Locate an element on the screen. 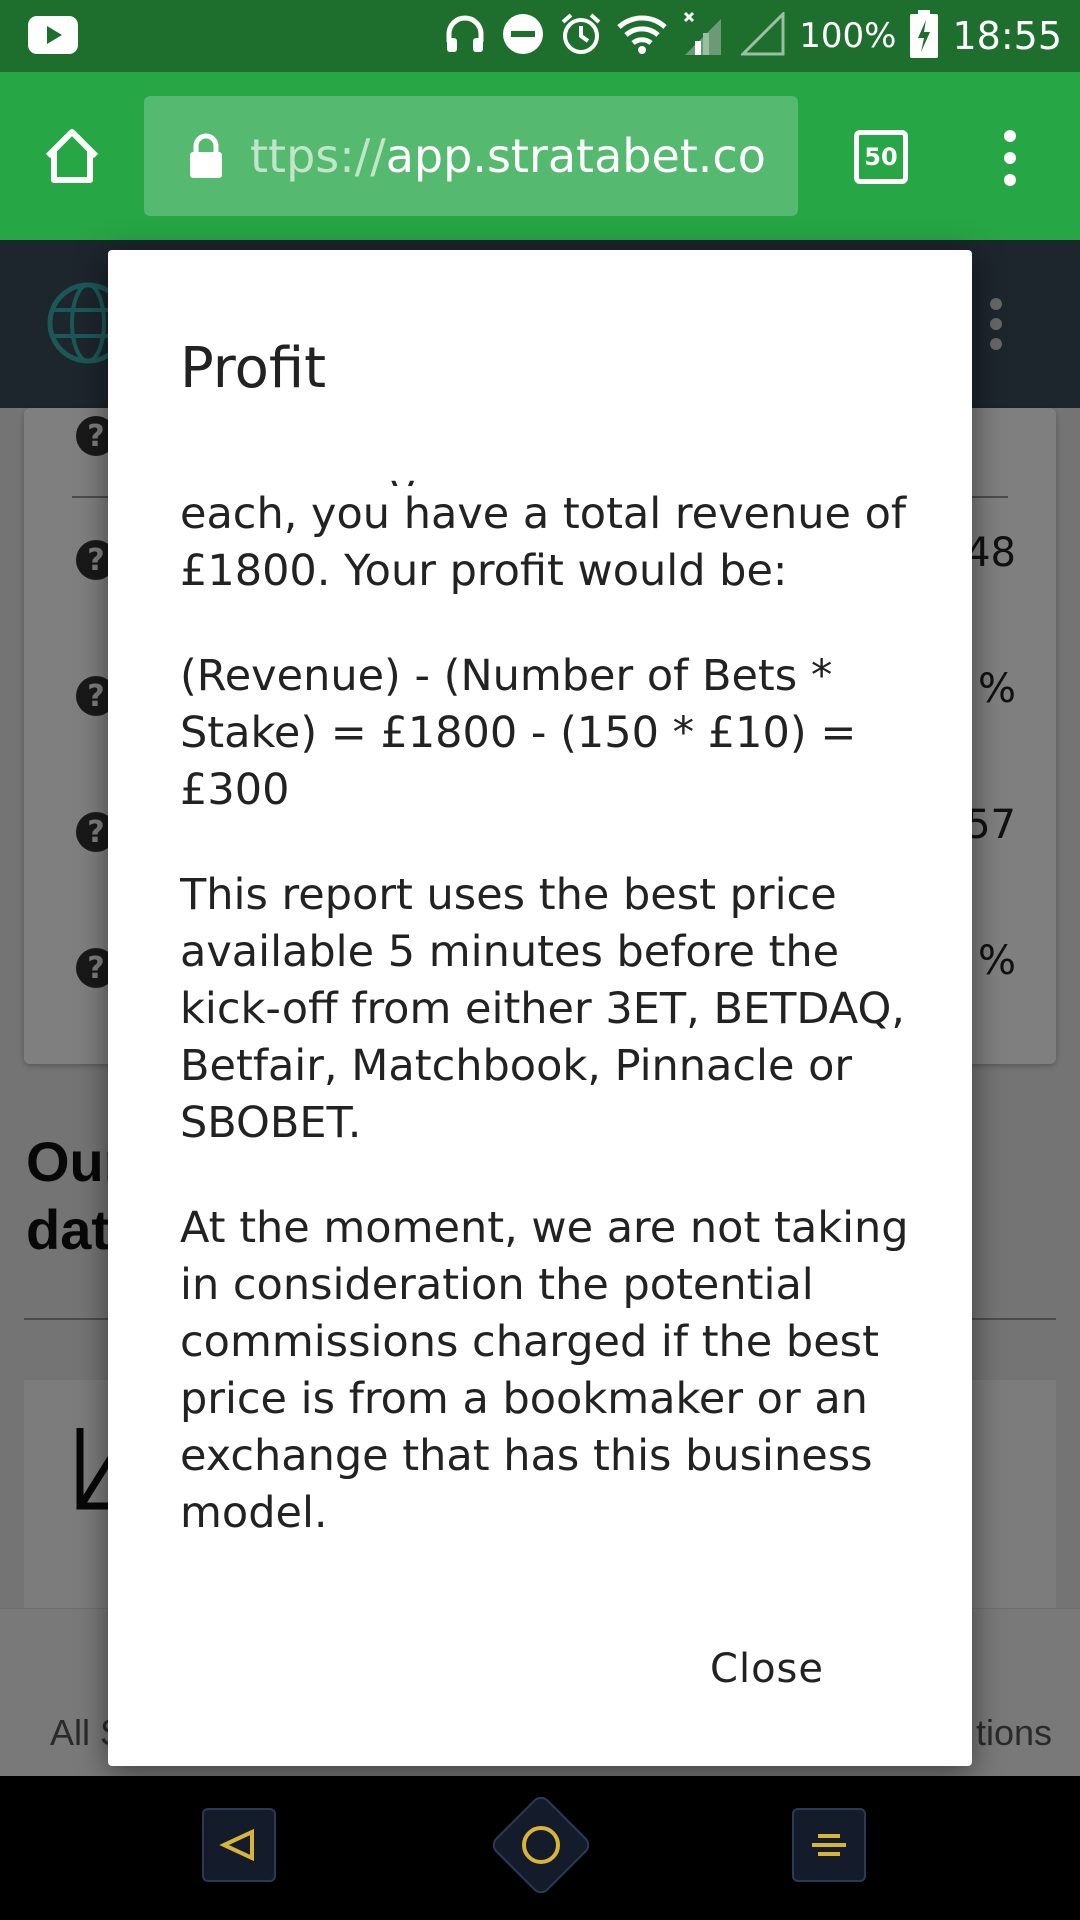  url-text: ttps://app.stratabet.com is located at coordinates (510, 156).